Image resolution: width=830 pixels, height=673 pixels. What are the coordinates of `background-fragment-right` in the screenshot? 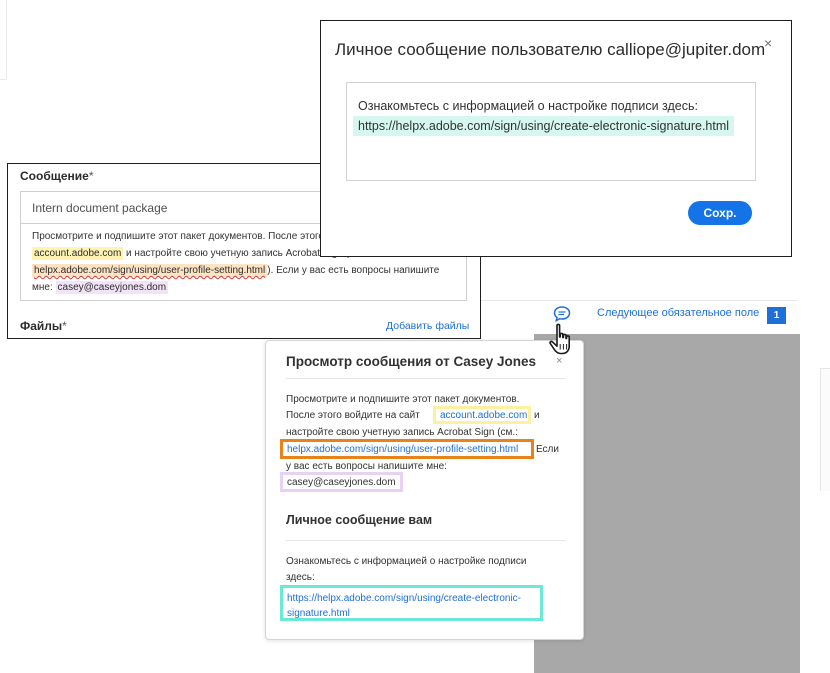 It's located at (825, 429).